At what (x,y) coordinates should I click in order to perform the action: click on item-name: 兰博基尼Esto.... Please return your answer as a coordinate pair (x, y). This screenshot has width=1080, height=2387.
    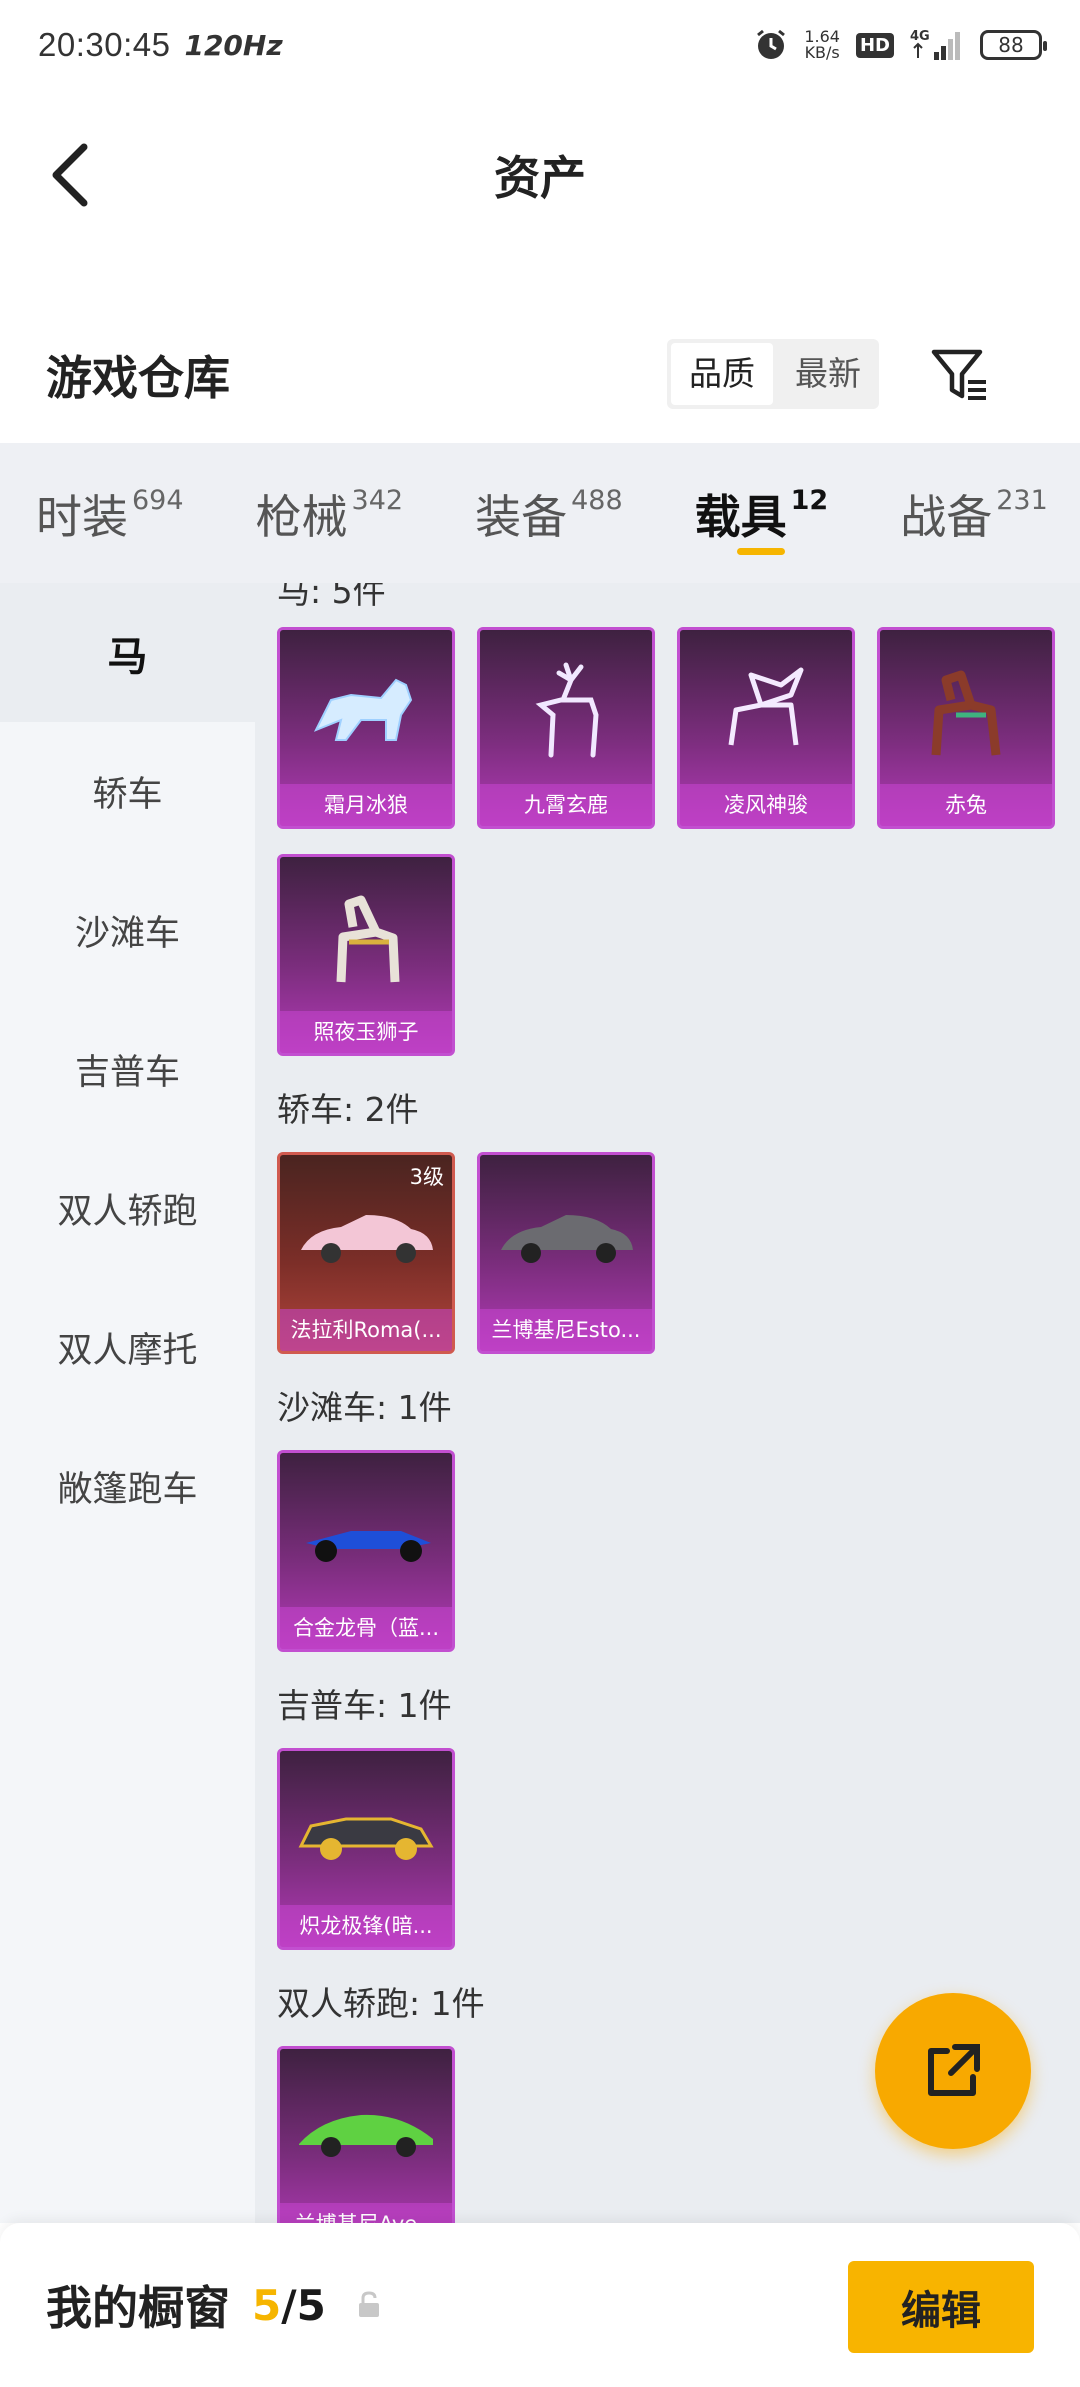
    Looking at the image, I should click on (566, 1330).